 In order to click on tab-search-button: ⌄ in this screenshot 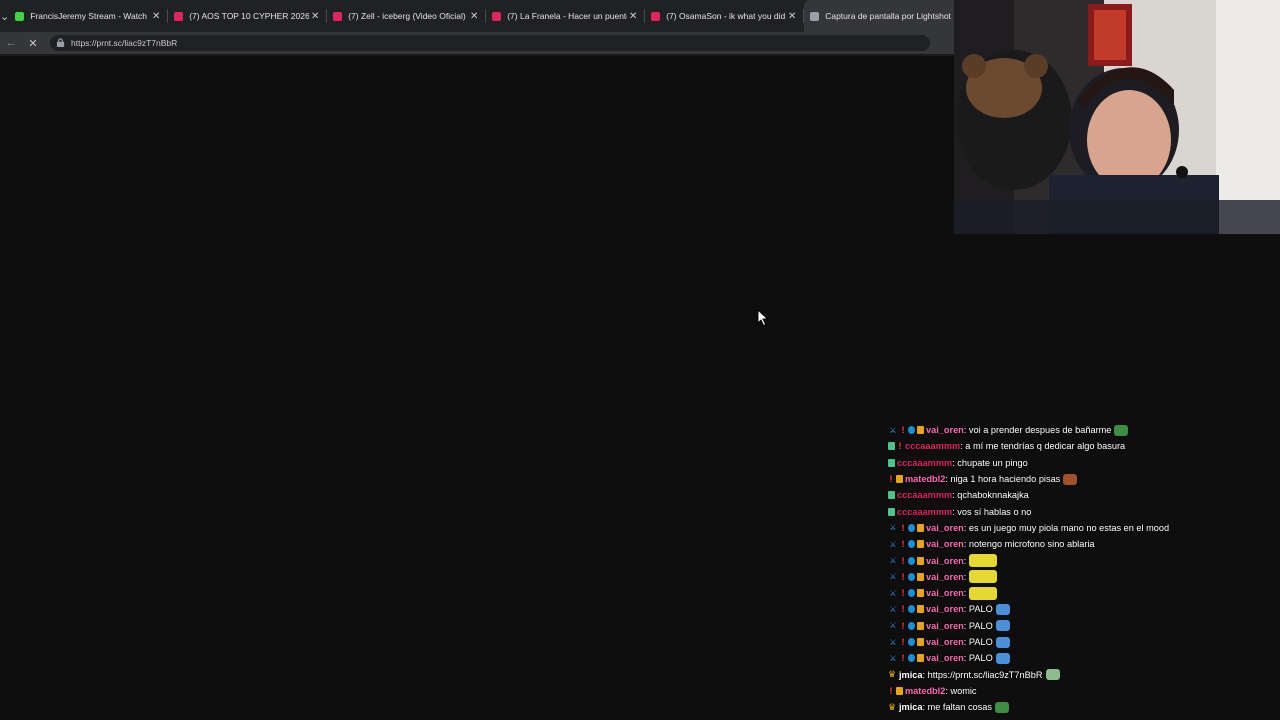, I will do `click(4, 16)`.